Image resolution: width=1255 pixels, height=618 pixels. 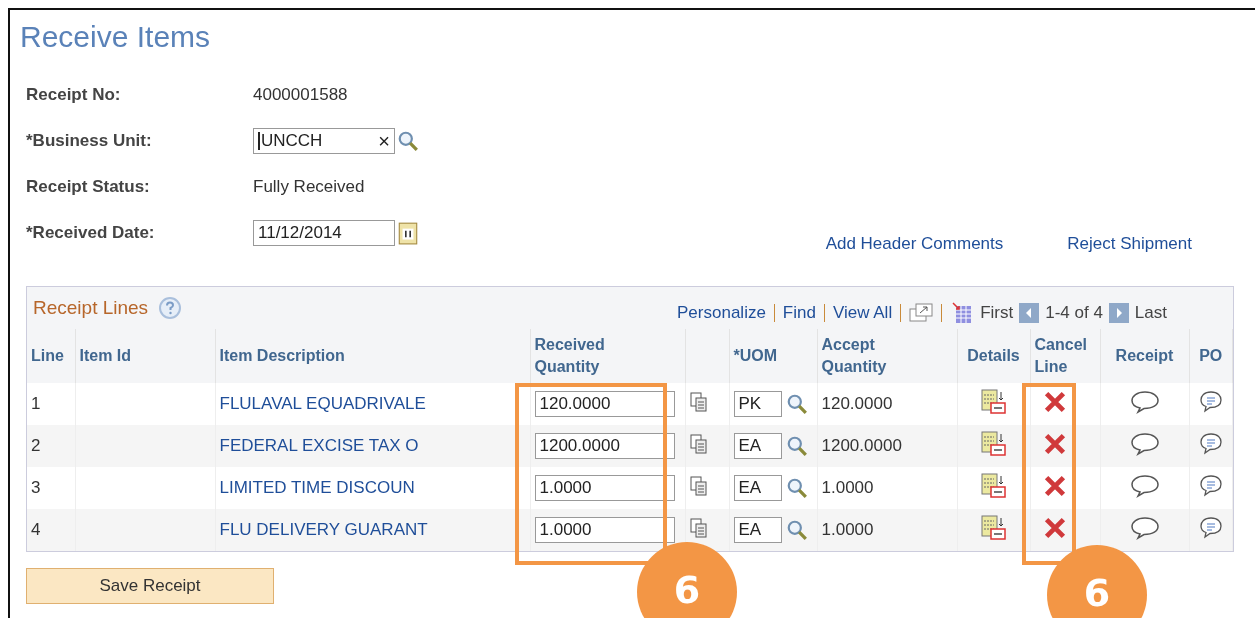 What do you see at coordinates (1144, 356) in the screenshot?
I see `column-header: Receipt` at bounding box center [1144, 356].